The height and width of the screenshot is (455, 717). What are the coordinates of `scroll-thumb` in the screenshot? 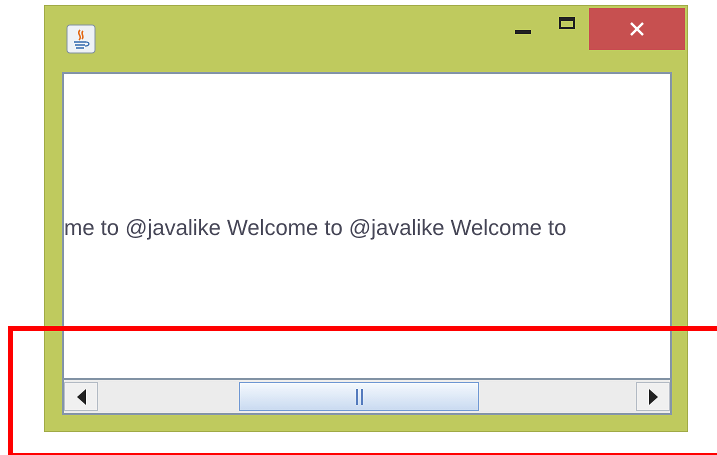 It's located at (359, 396).